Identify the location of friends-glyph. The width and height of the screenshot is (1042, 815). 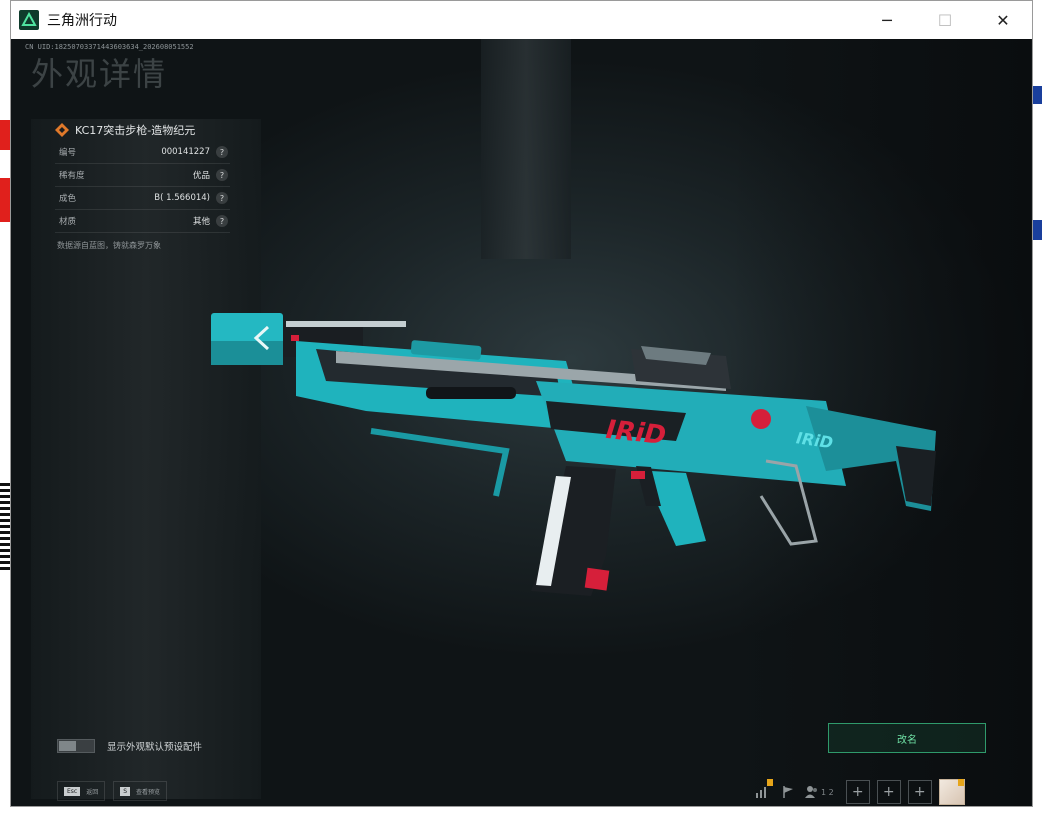
(811, 792).